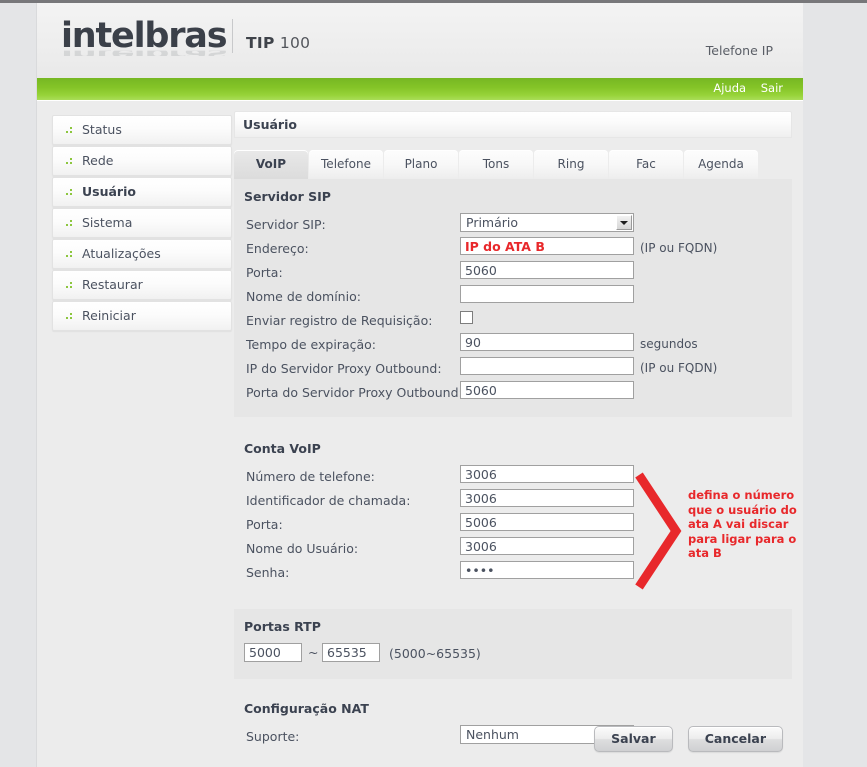 This screenshot has width=867, height=767. Describe the element at coordinates (492, 222) in the screenshot. I see `select-value: Primário` at that location.